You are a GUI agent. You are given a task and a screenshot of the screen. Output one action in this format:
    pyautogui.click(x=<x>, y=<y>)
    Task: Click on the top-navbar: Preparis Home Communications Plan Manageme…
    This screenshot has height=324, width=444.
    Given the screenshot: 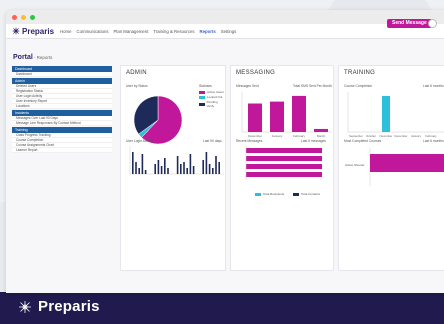 What is the action you would take?
    pyautogui.click(x=225, y=31)
    